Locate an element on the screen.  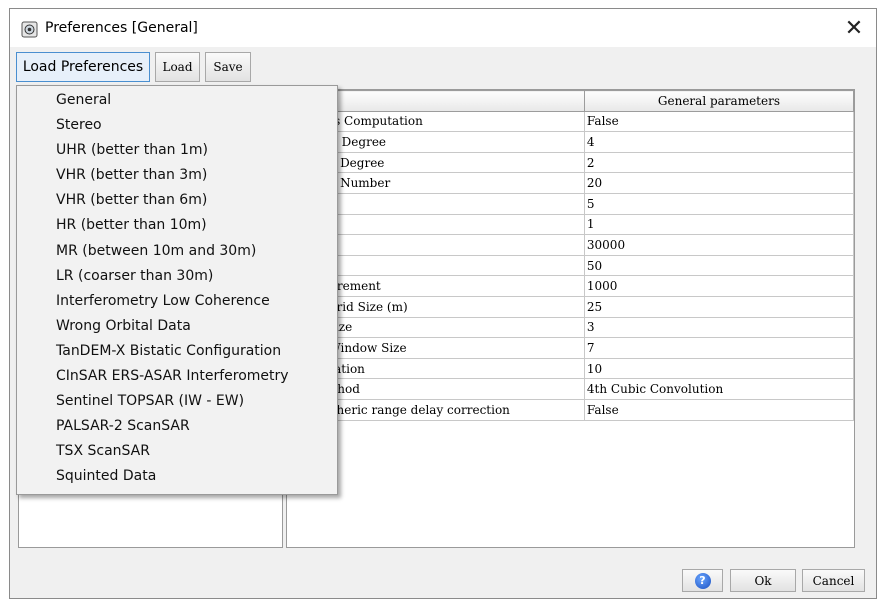
parameter-value-cell: 1000 is located at coordinates (718, 286).